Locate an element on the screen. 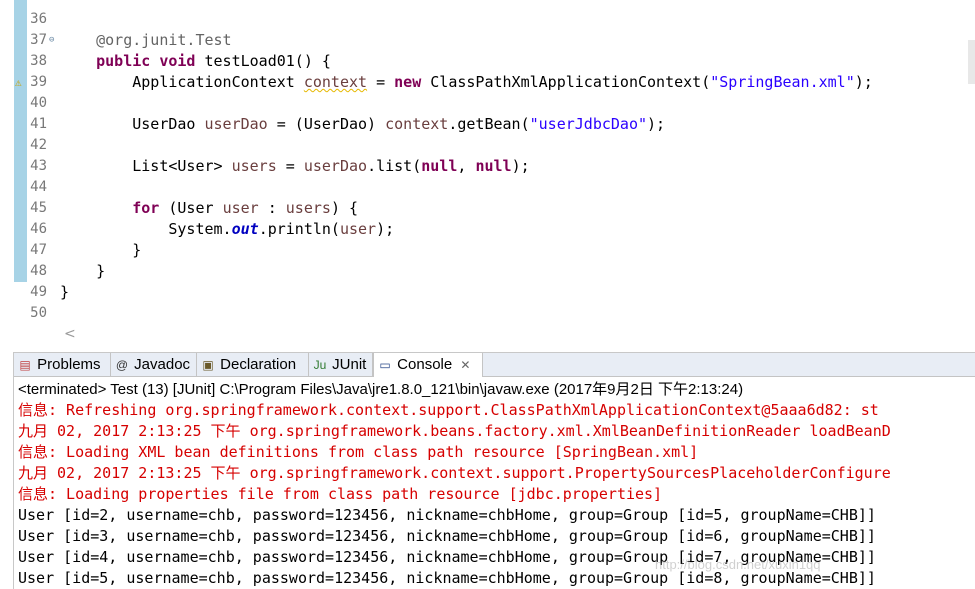 The height and width of the screenshot is (589, 975). tab-junit: Ju JUnit is located at coordinates (341, 365).